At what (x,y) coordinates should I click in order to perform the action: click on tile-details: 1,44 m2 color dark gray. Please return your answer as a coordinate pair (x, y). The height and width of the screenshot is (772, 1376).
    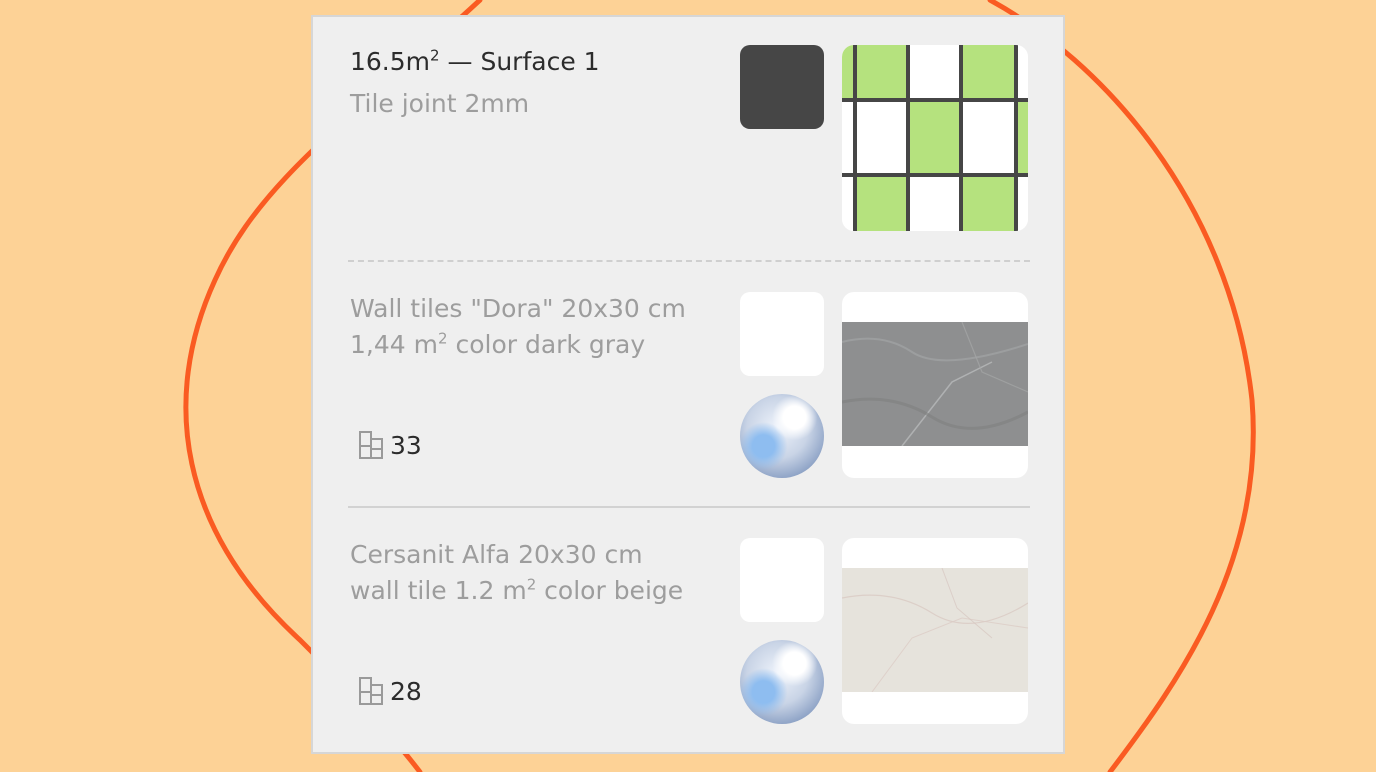
    Looking at the image, I should click on (498, 344).